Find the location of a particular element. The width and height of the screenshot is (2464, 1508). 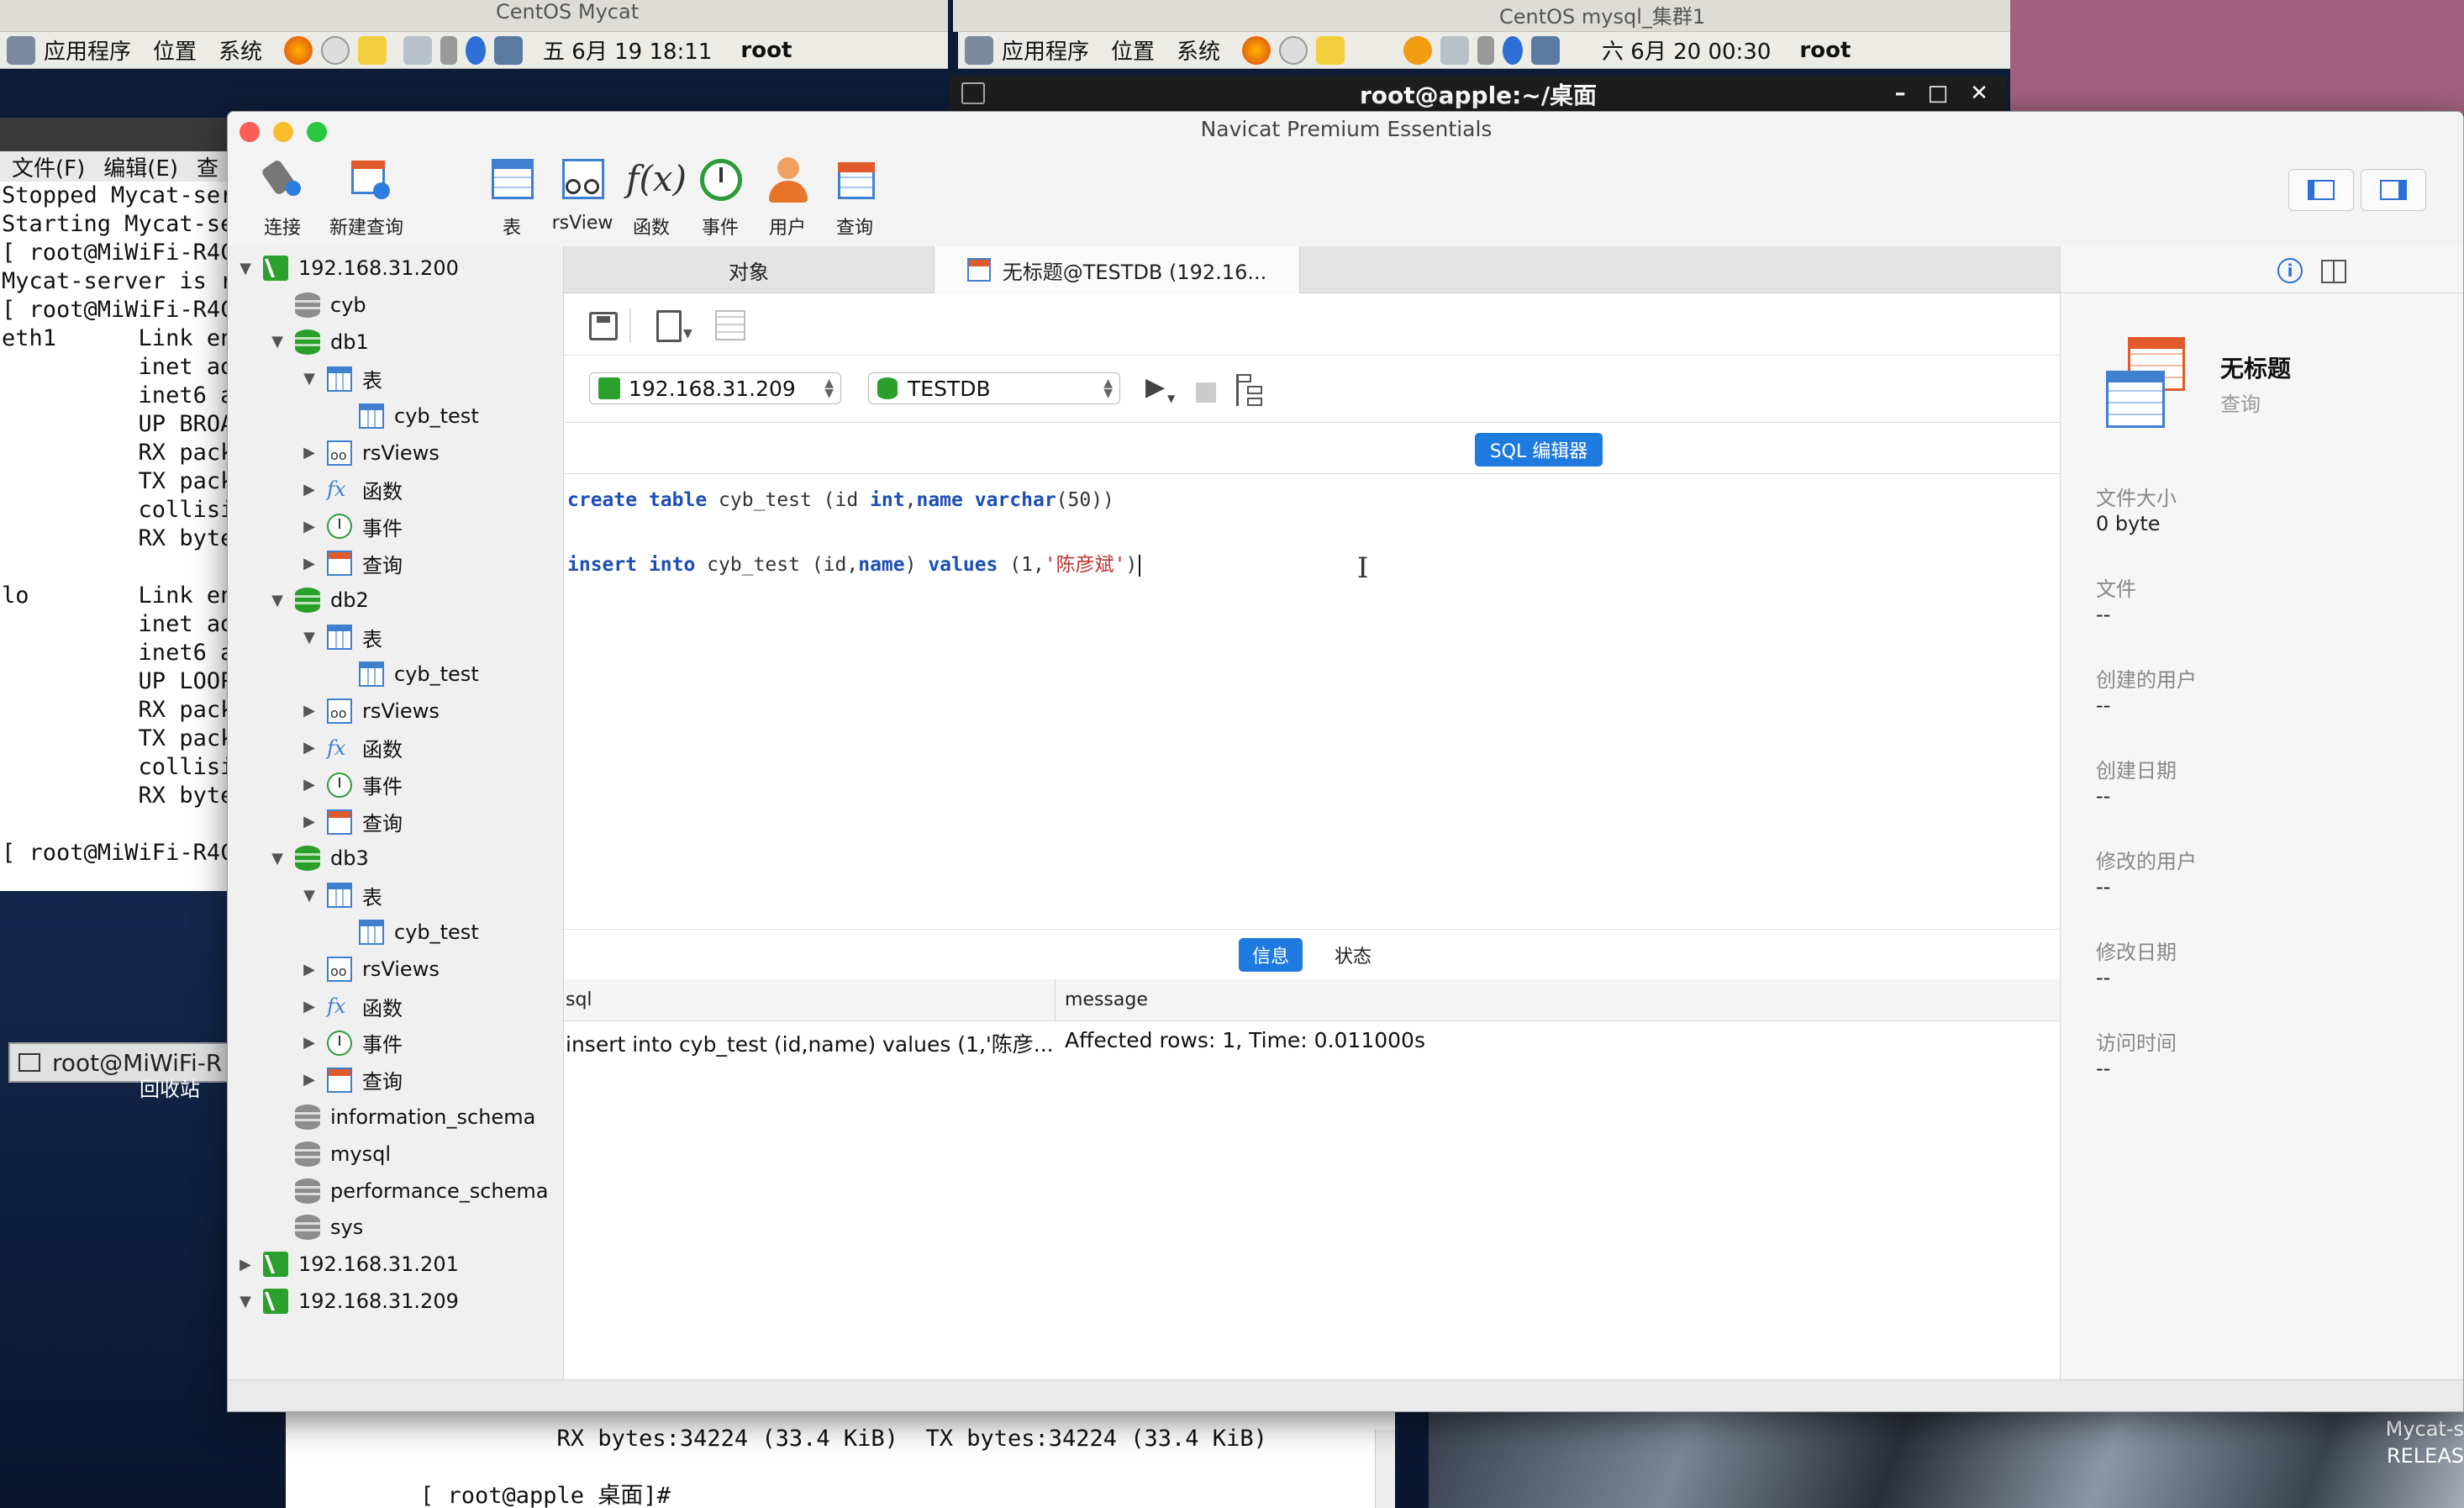

run-icon: ▶ is located at coordinates (1155, 387).